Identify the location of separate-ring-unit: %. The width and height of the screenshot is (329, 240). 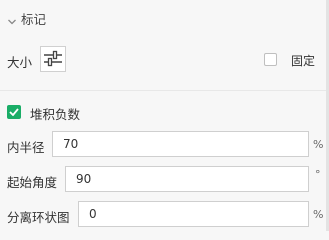
(318, 214).